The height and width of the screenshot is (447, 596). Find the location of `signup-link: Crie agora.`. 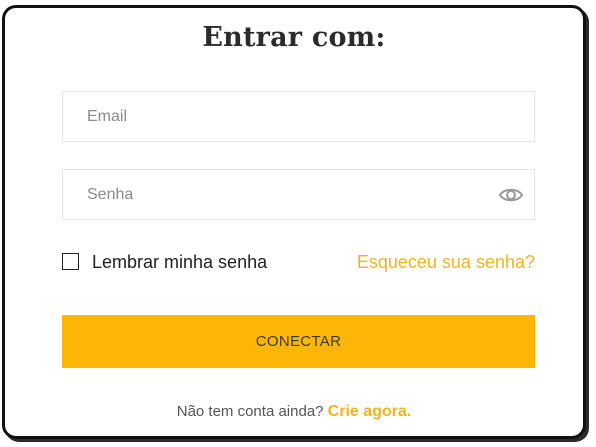

signup-link: Crie agora. is located at coordinates (370, 411).